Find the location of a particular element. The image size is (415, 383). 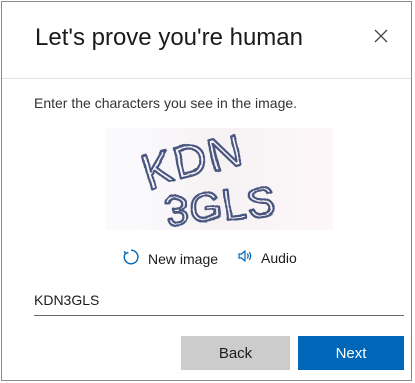

dialog-title: Let's prove you're human is located at coordinates (169, 37).